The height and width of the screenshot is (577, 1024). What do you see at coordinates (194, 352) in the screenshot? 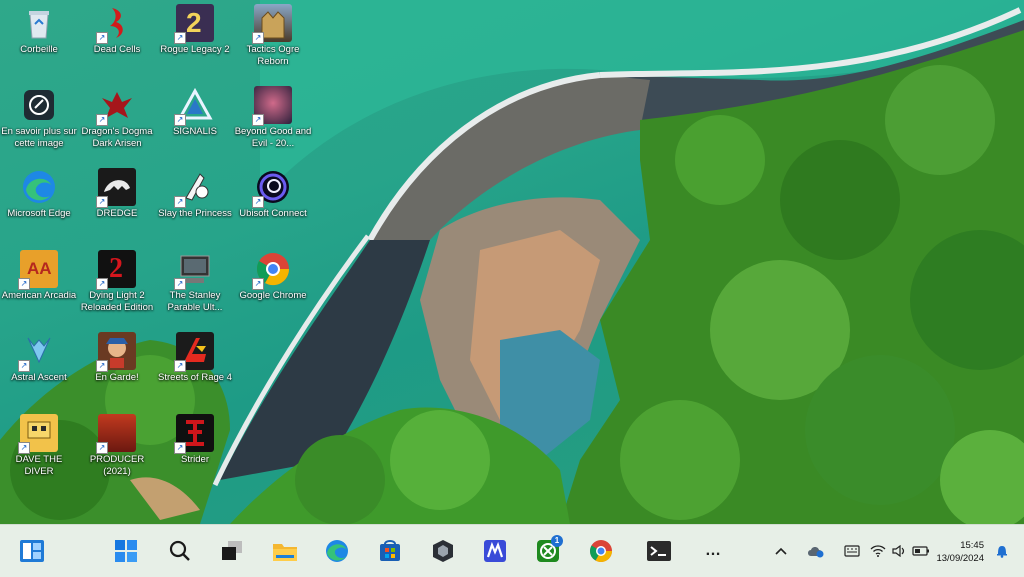
I see `streets-of-rage-4-icon: ↗` at bounding box center [194, 352].